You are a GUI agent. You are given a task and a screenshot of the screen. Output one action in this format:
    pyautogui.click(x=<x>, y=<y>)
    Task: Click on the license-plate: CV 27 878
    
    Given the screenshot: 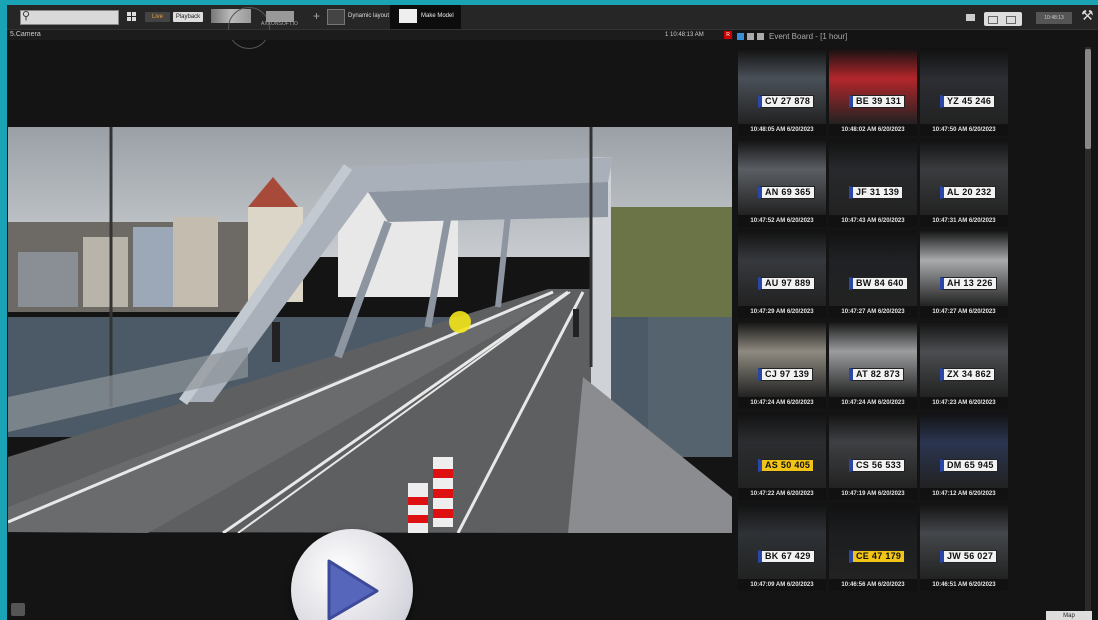 What is the action you would take?
    pyautogui.click(x=786, y=101)
    